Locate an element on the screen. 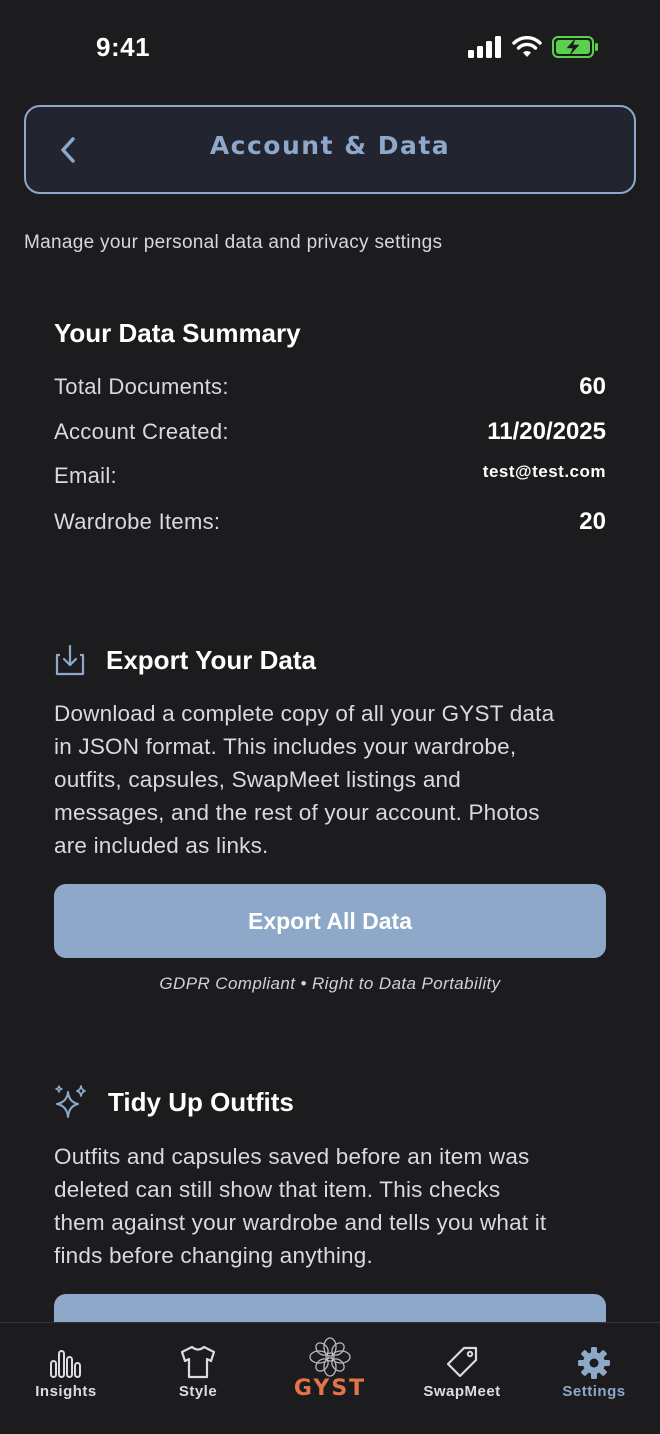 The image size is (660, 1434). export-section-header: Export Your Data is located at coordinates (185, 660).